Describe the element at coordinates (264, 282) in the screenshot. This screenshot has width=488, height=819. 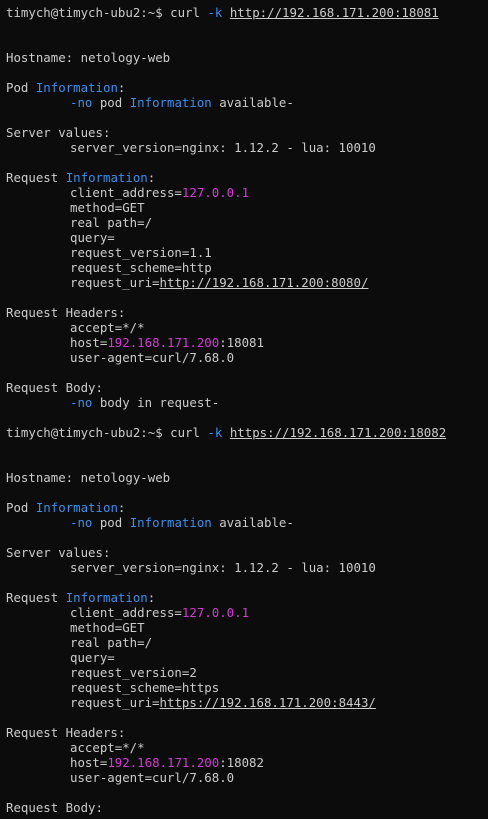
I see `request-uri-link: http://192.168.171.200:8080/` at that location.